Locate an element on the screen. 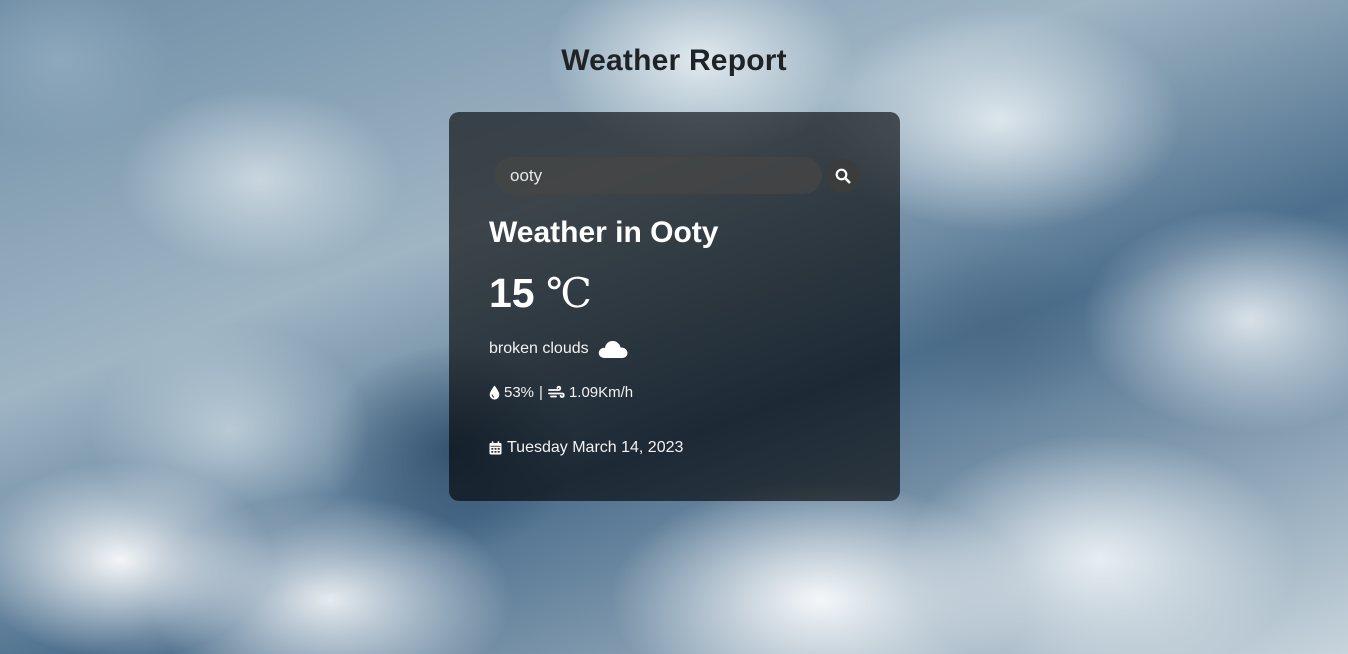  wind-speed-value: 1.09Km/h is located at coordinates (601, 392).